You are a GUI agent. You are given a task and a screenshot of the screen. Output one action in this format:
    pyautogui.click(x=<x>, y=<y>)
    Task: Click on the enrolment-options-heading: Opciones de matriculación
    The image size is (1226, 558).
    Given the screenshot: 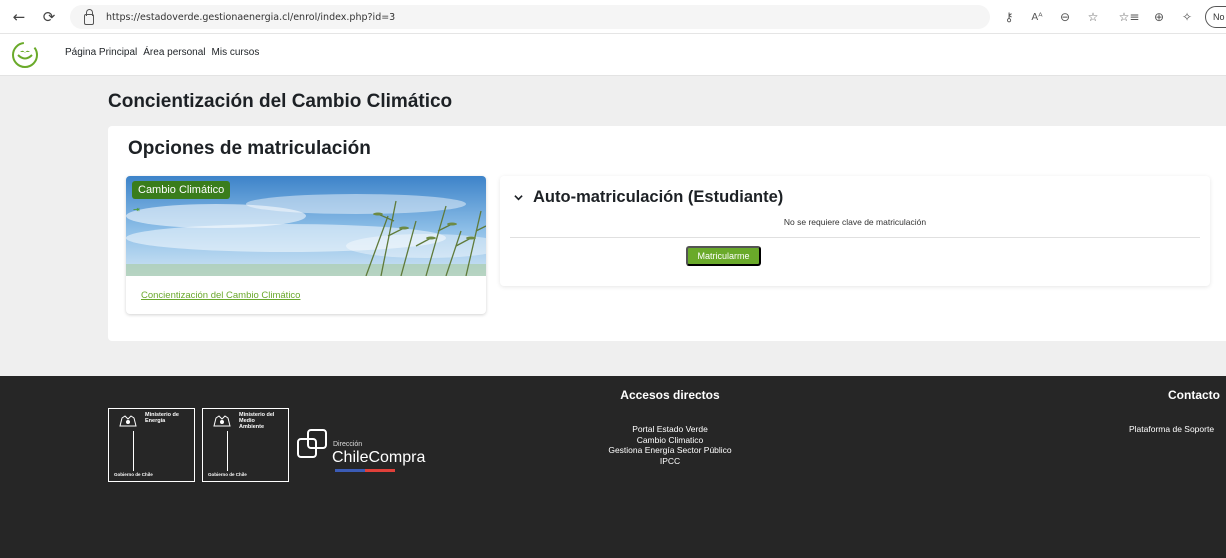 What is the action you would take?
    pyautogui.click(x=249, y=148)
    